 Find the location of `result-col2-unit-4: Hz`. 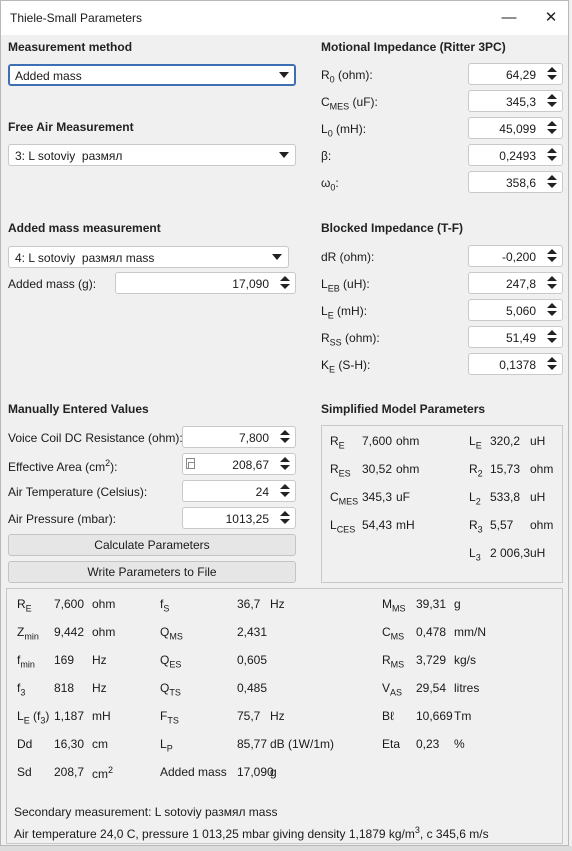

result-col2-unit-4: Hz is located at coordinates (277, 716).